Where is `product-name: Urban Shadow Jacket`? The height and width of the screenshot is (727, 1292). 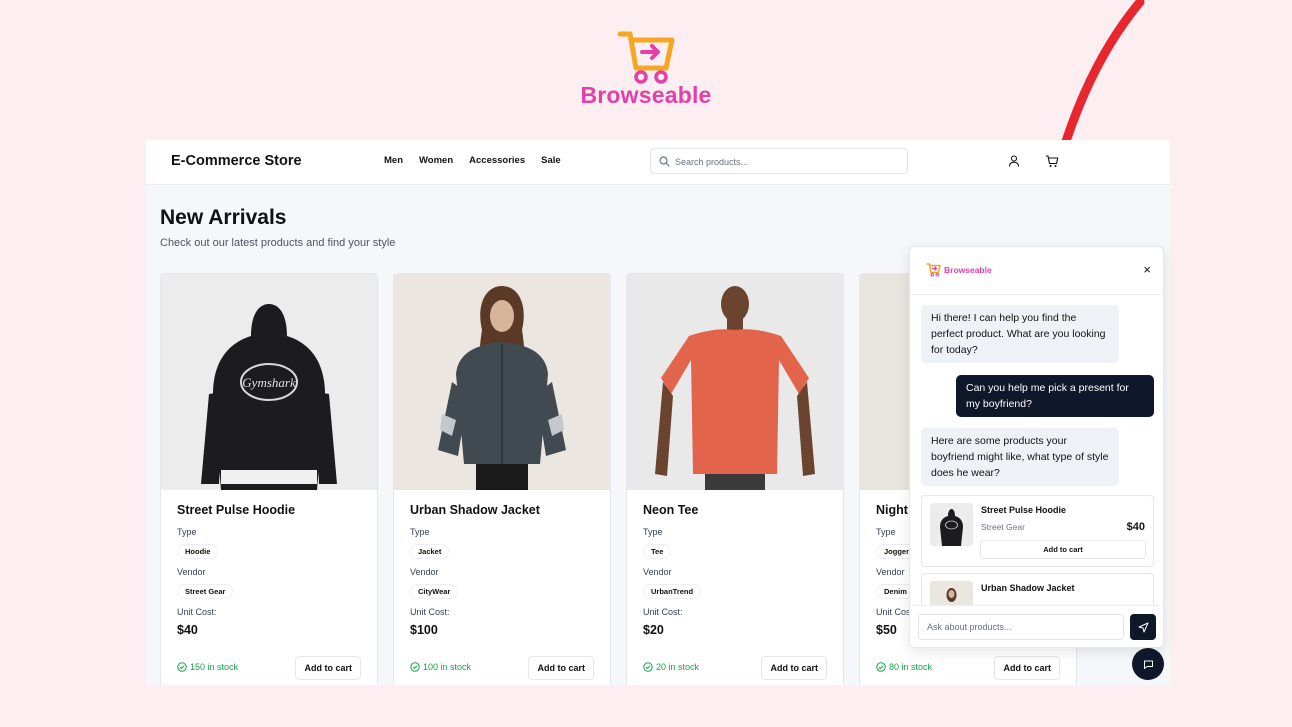 product-name: Urban Shadow Jacket is located at coordinates (475, 510).